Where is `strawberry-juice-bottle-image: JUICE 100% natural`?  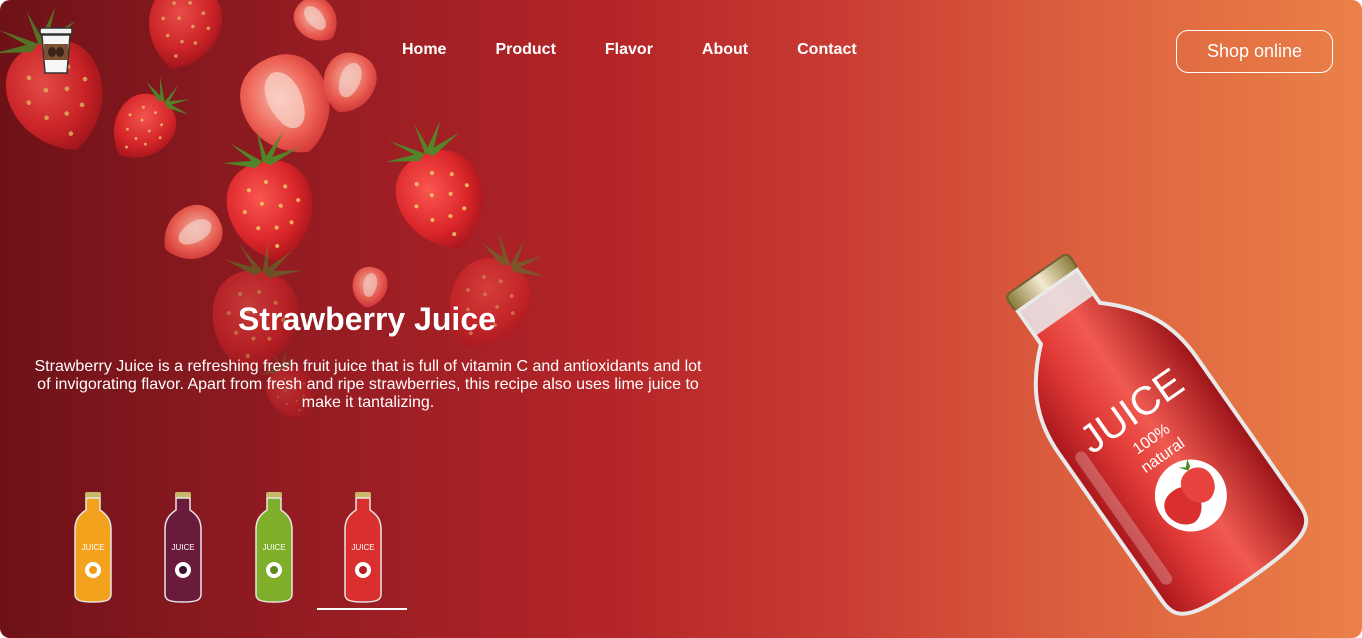 strawberry-juice-bottle-image: JUICE 100% natural is located at coordinates (1157, 434).